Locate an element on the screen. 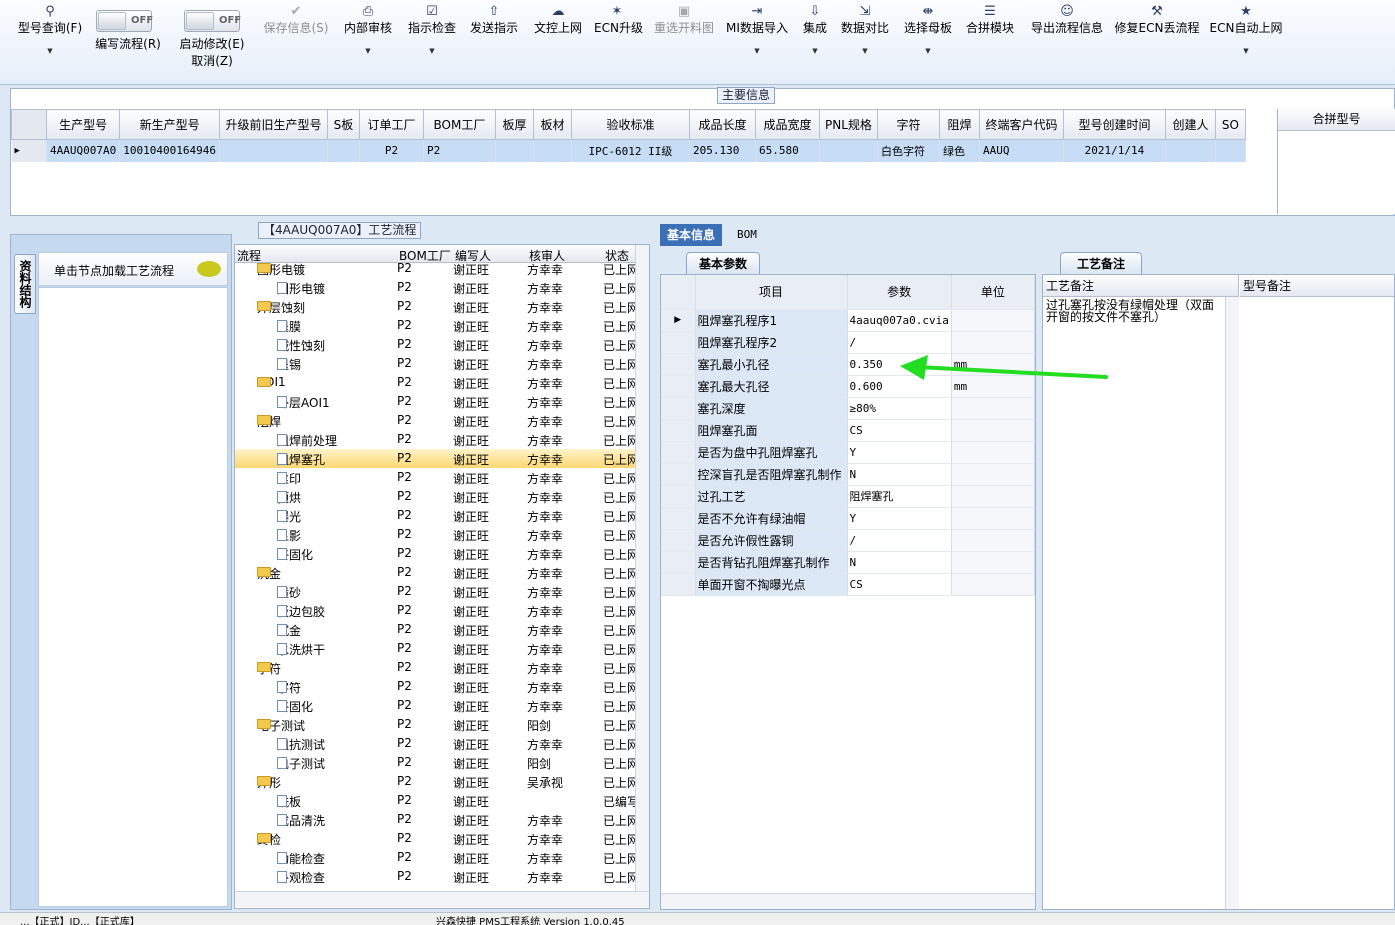  tree-node: 功能检查P2谢正旺方幸幸已上网 is located at coordinates (435, 857).